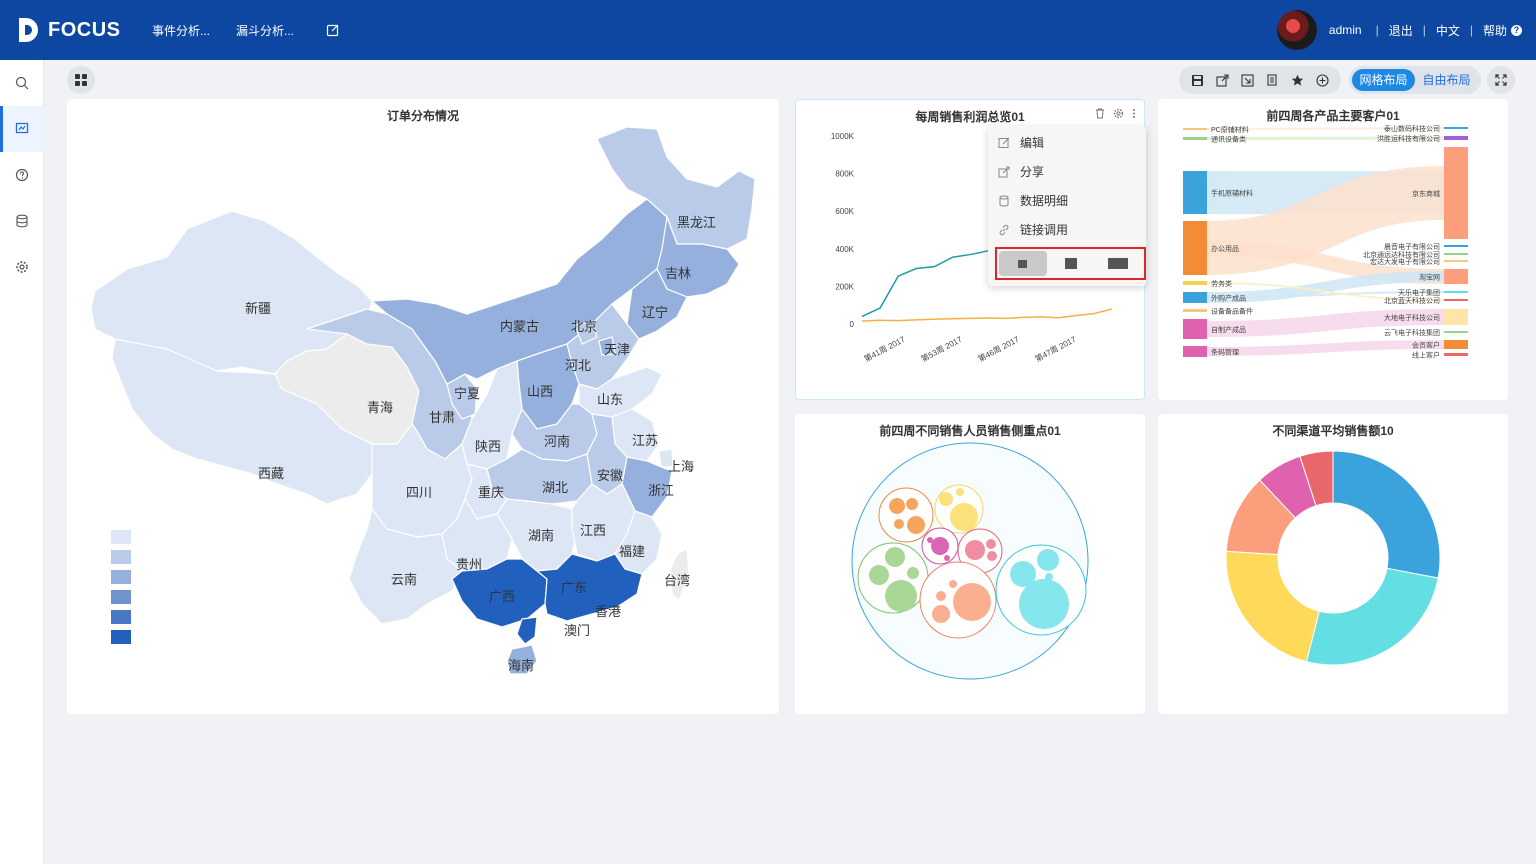  Describe the element at coordinates (577, 630) in the screenshot. I see `map-label: 澳门` at that location.